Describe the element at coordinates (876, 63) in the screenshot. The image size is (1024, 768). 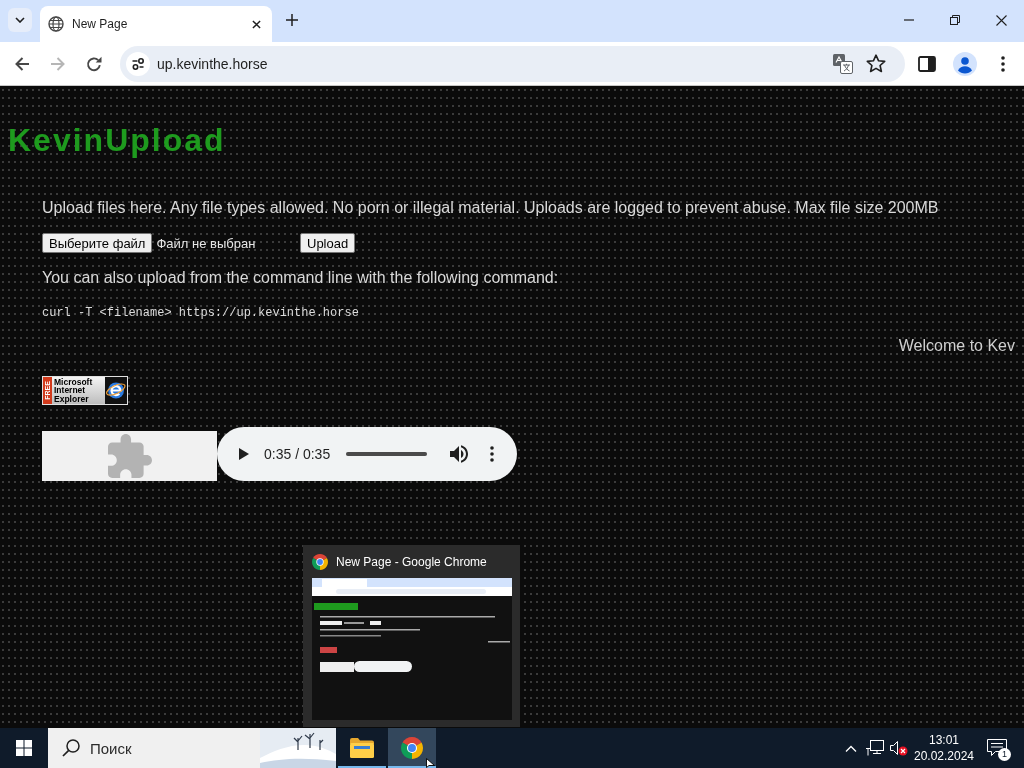
I see `star-icon` at that location.